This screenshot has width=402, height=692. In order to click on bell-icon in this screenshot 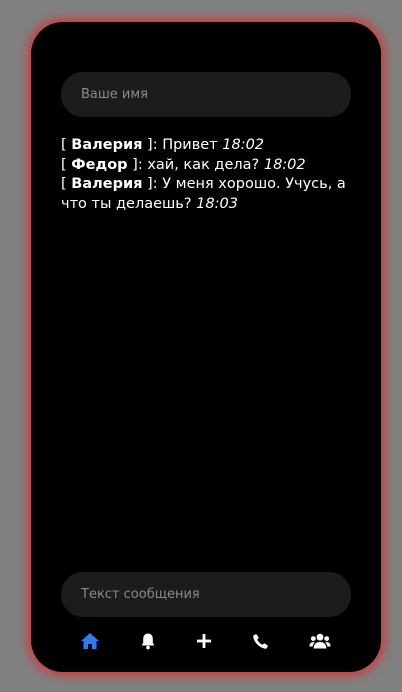, I will do `click(148, 641)`.